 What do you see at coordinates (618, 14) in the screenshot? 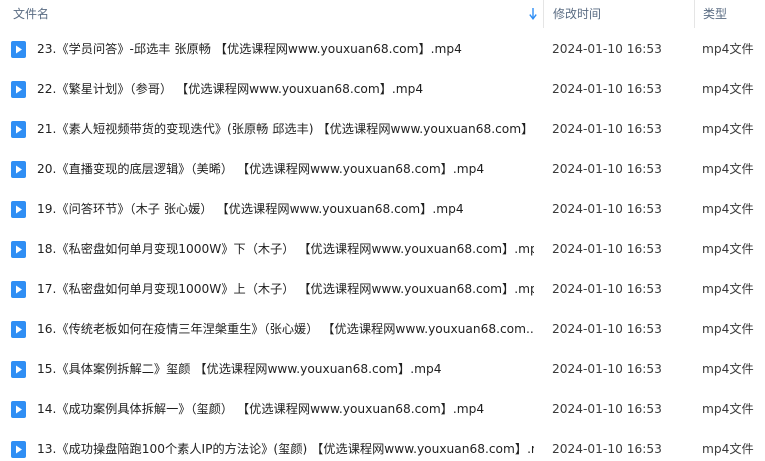
I see `column-header-date: 修改时间` at bounding box center [618, 14].